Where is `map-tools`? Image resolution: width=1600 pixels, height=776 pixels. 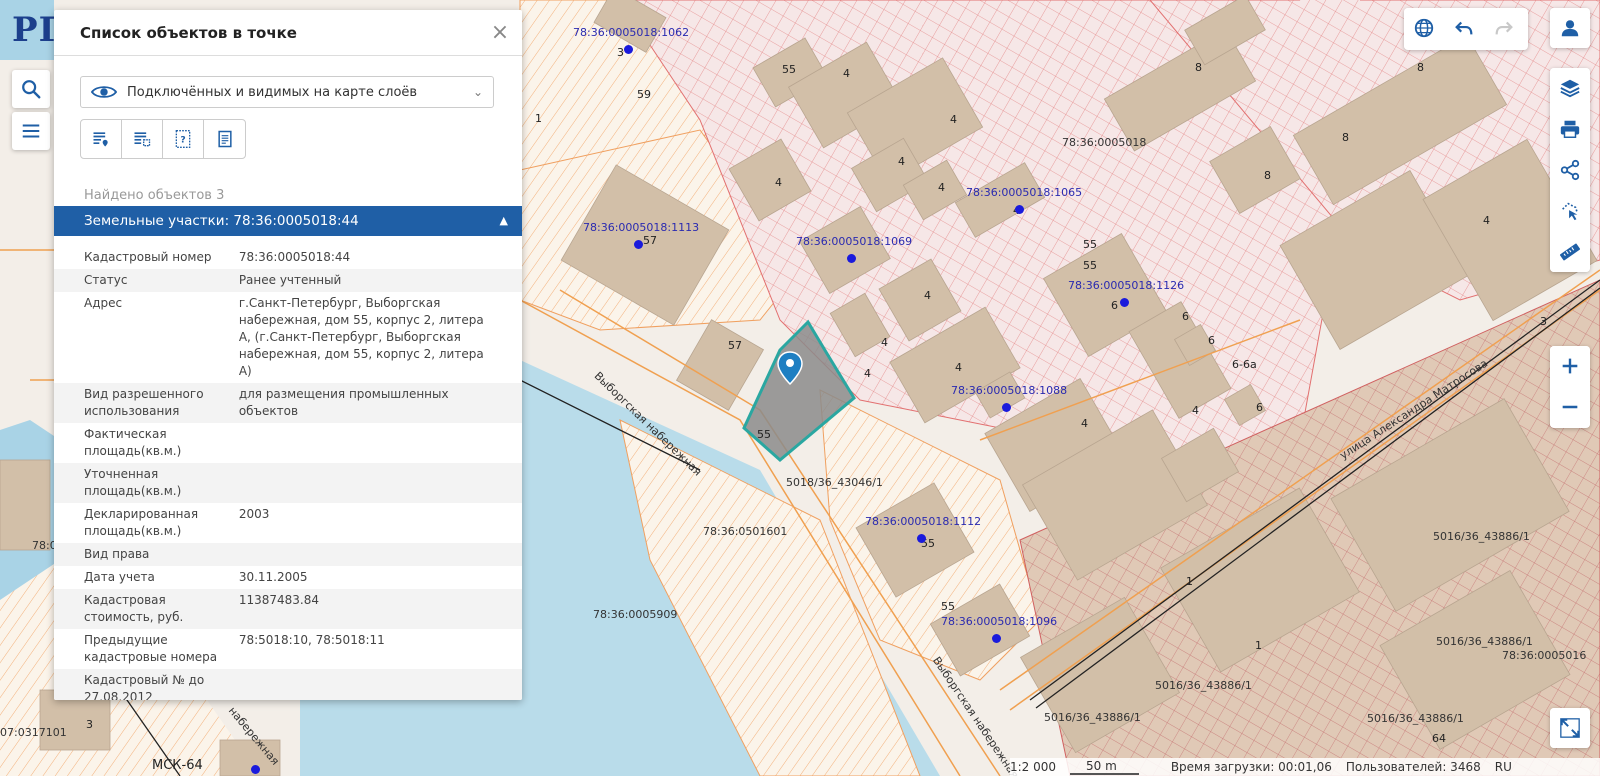 map-tools is located at coordinates (1570, 170).